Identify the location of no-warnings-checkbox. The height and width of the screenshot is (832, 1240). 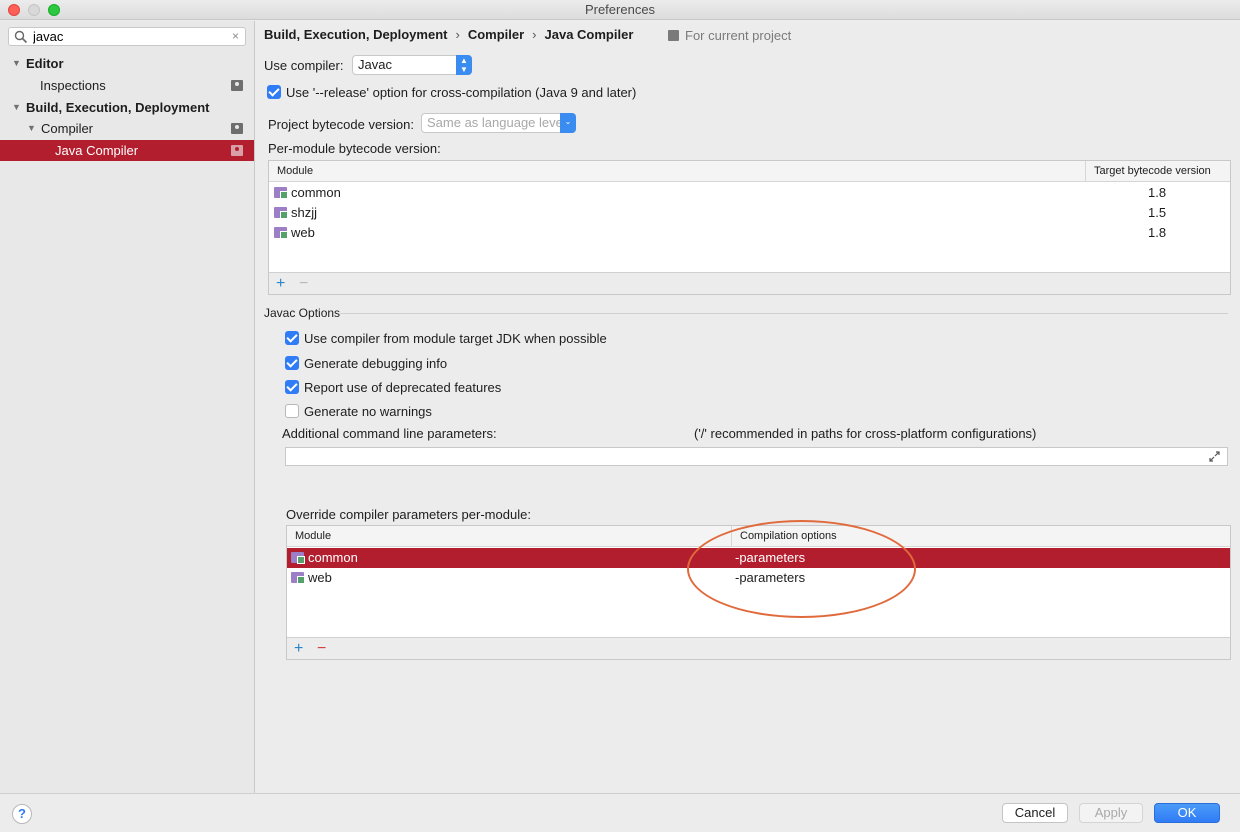
(292, 411).